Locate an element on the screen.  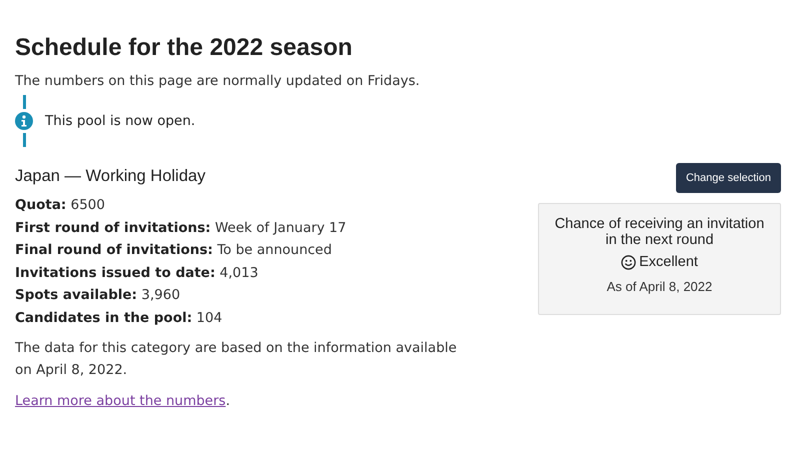
fact-line: Invitations issued to date: 4,013 is located at coordinates (137, 273).